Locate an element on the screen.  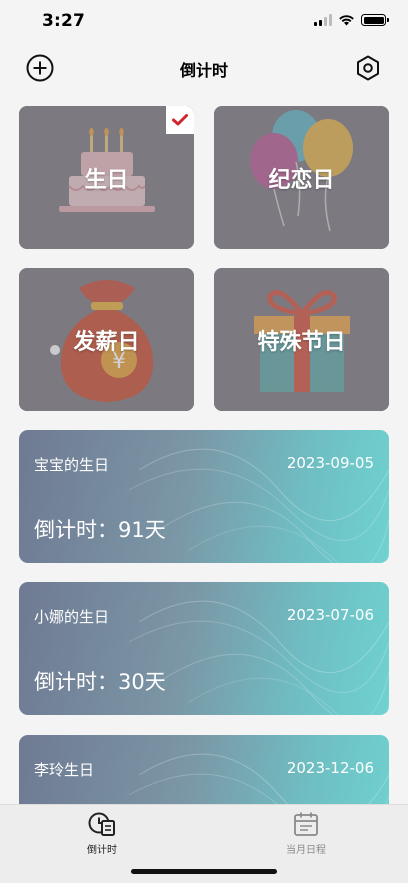
checkmark-icon is located at coordinates (180, 120).